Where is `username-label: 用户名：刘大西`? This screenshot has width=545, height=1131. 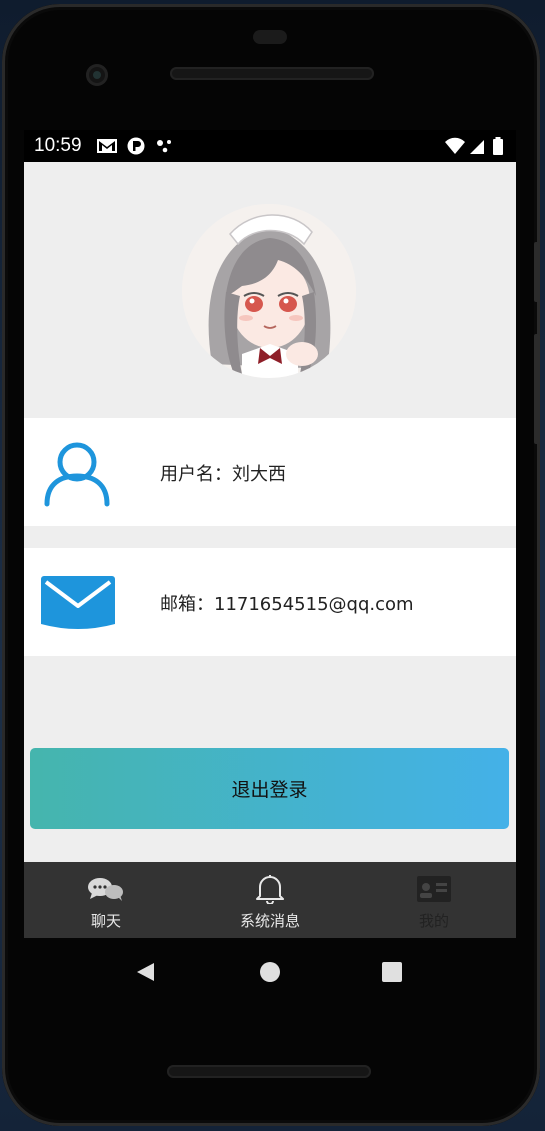
username-label: 用户名：刘大西 is located at coordinates (223, 474).